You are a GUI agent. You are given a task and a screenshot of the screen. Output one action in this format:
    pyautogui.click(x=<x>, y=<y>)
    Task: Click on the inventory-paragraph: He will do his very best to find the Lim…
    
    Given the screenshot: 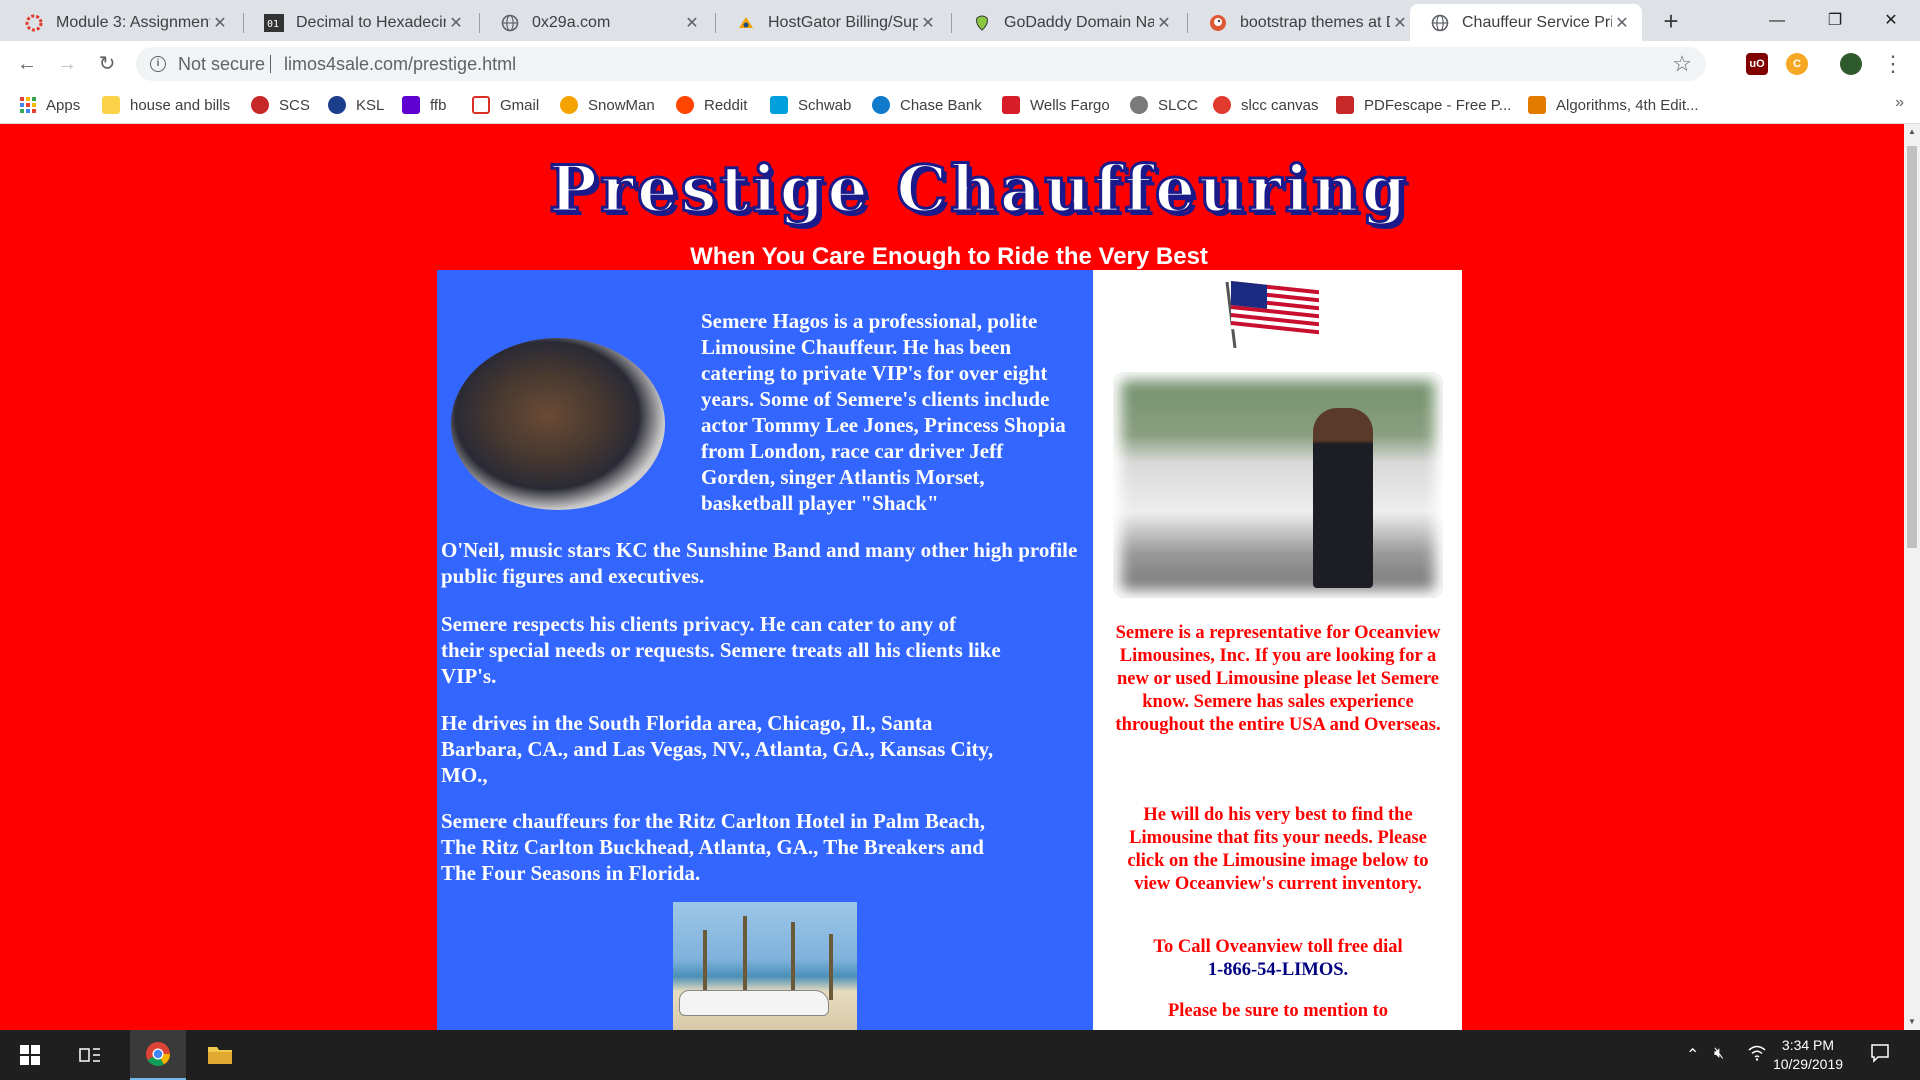 What is the action you would take?
    pyautogui.click(x=1278, y=849)
    